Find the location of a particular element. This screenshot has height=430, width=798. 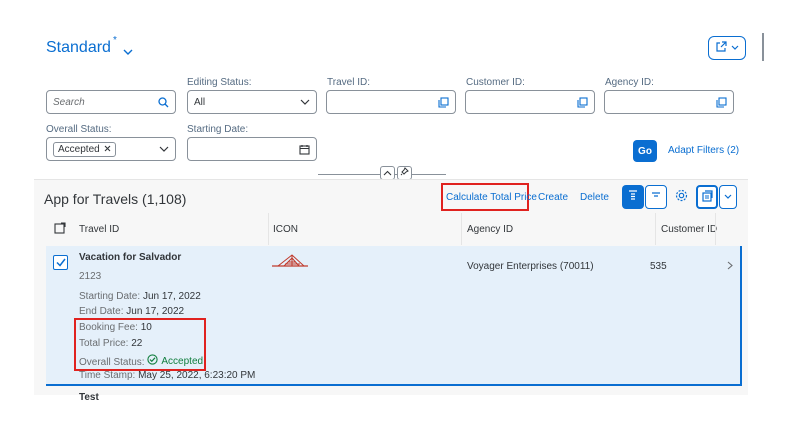

customer-id-label: Customer ID: is located at coordinates (495, 82).